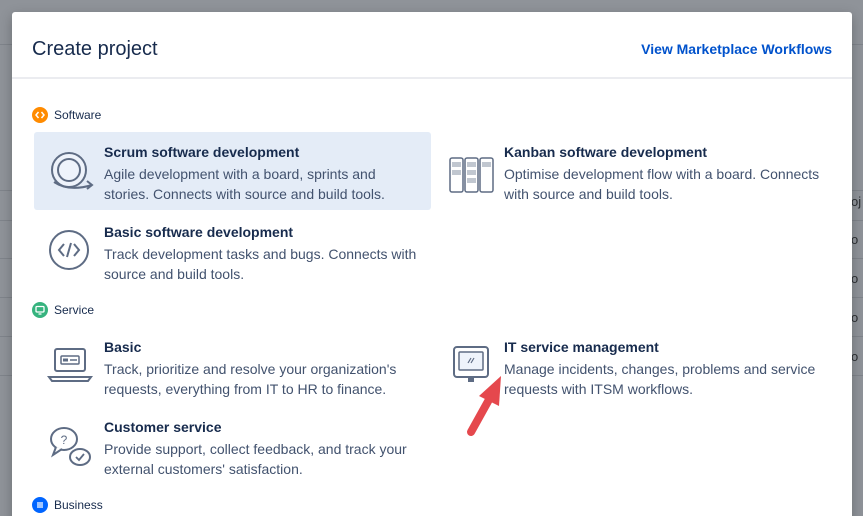 This screenshot has width=863, height=516. What do you see at coordinates (70, 365) in the screenshot?
I see `laptop-icon` at bounding box center [70, 365].